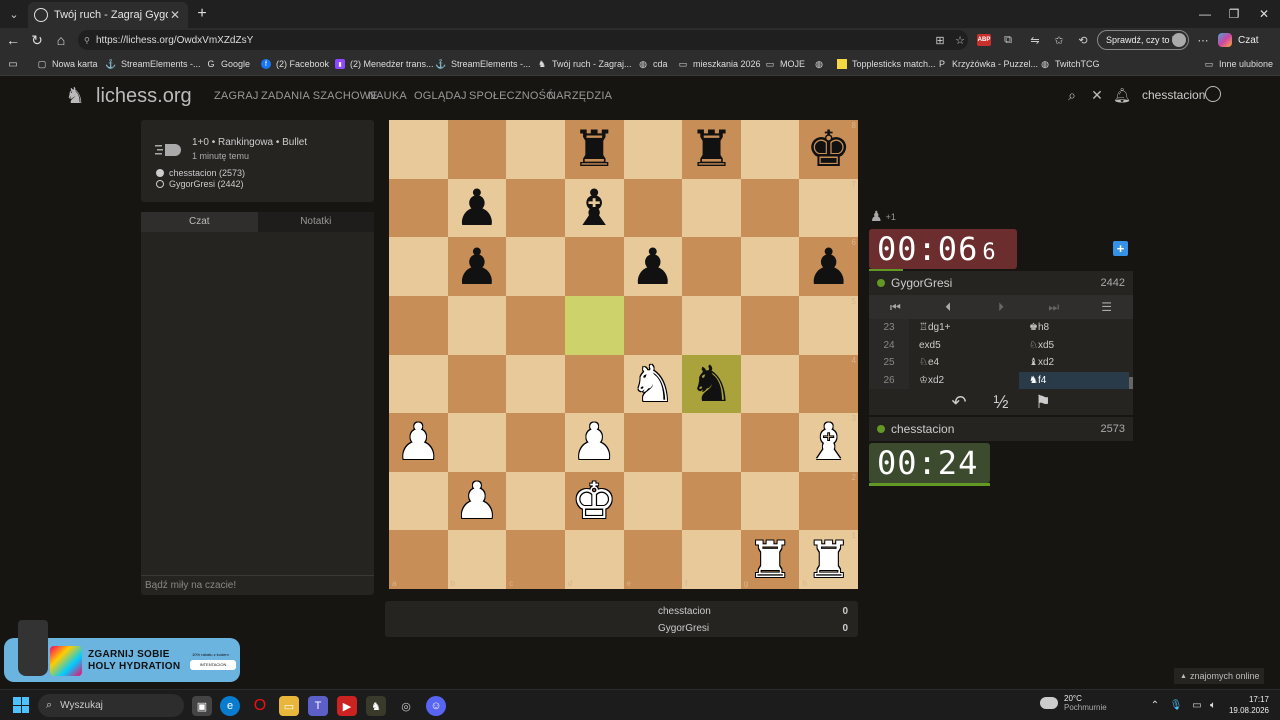 The width and height of the screenshot is (1280, 720). Describe the element at coordinates (376, 706) in the screenshot. I see `lichess-taskbar-icon: ♞` at that location.